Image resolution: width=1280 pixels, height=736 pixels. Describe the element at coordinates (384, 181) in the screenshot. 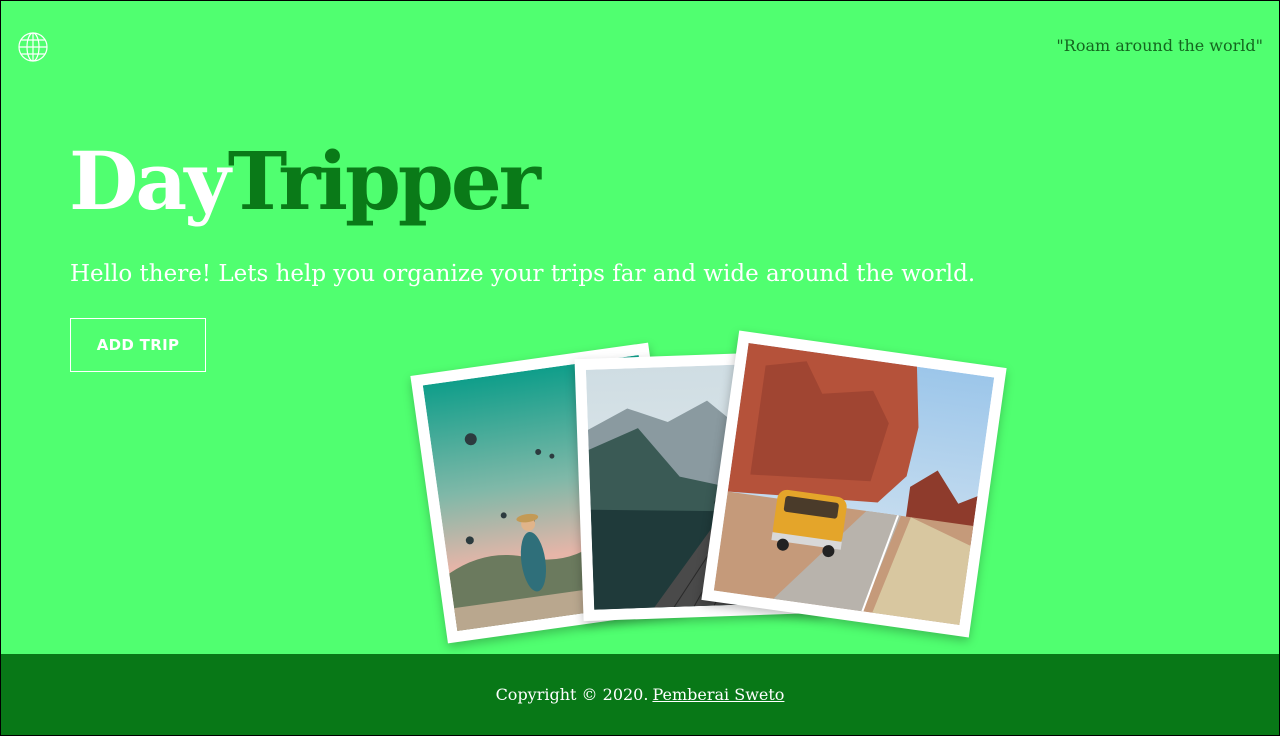

I see `brand-part-tripper: Tripper` at that location.